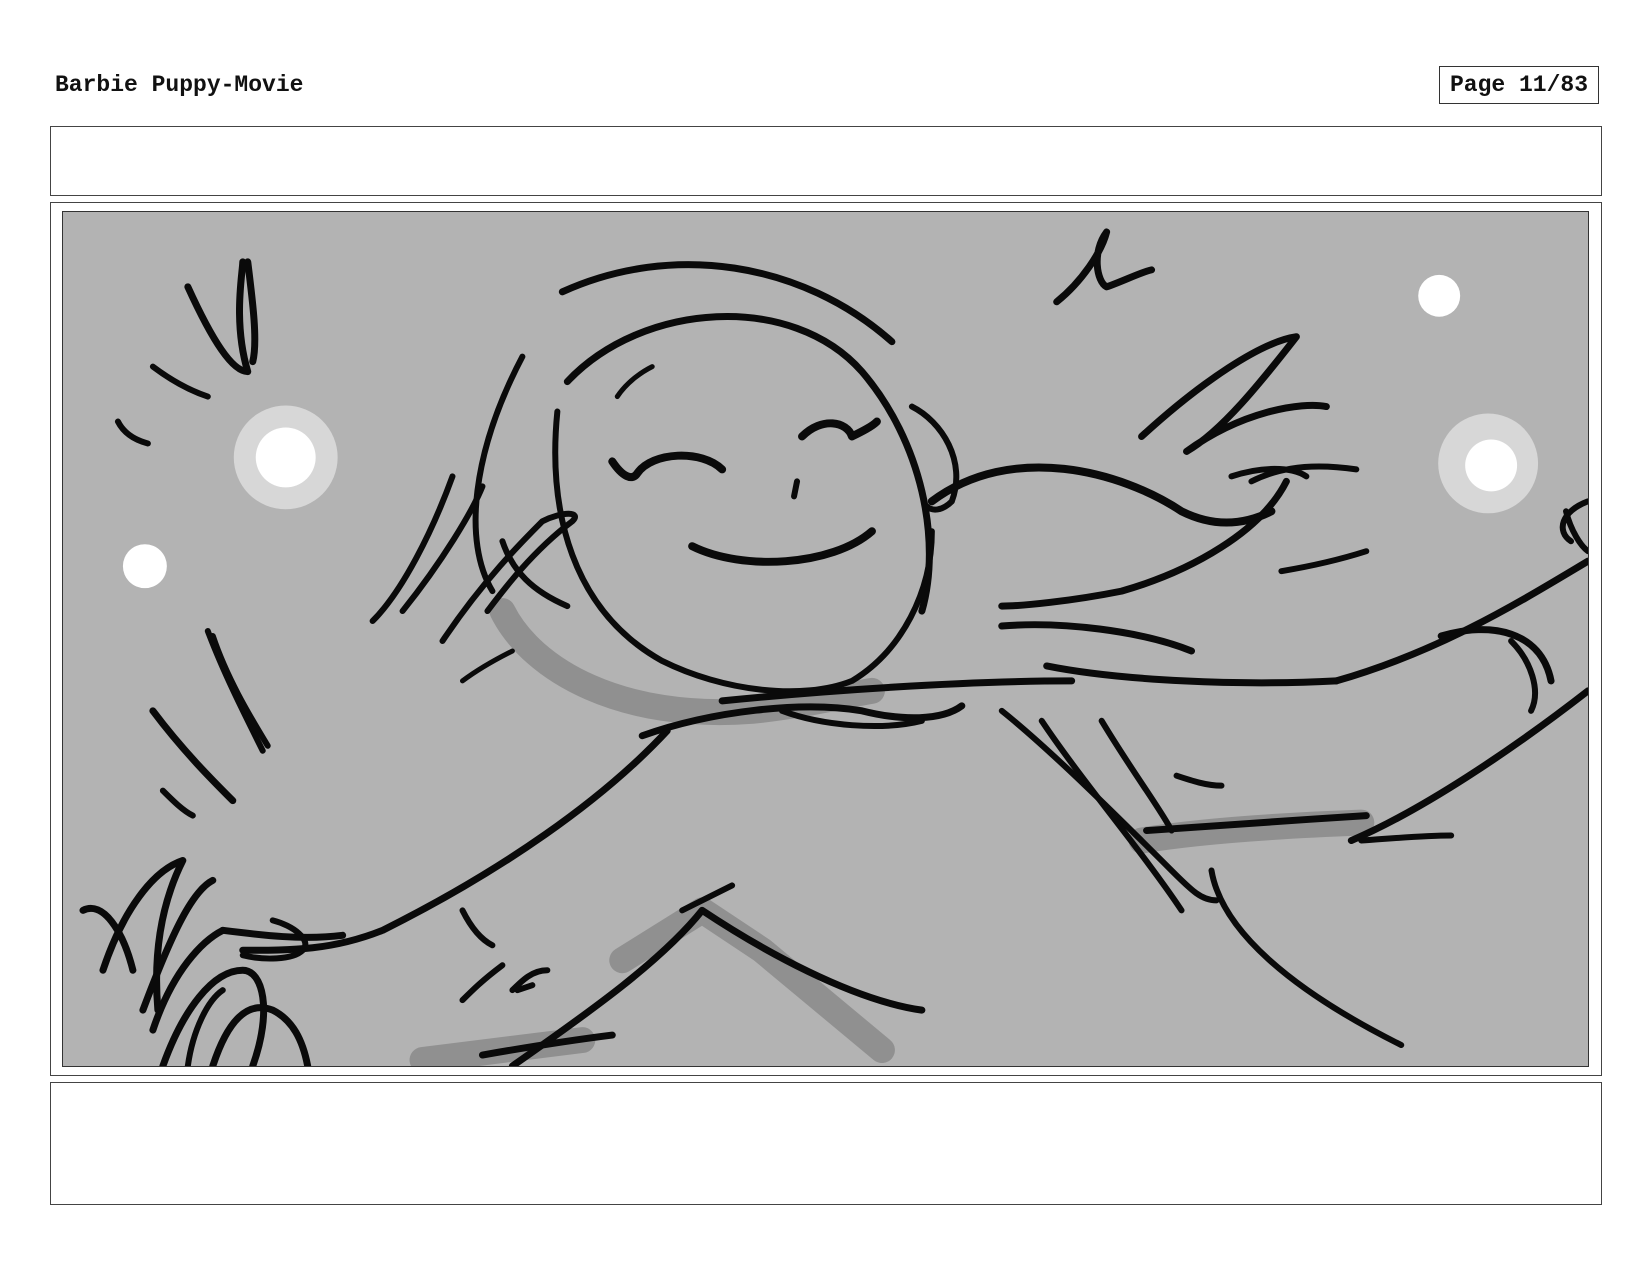 The width and height of the screenshot is (1648, 1276). What do you see at coordinates (1519, 85) in the screenshot?
I see `page-number-badge: Page 11/83` at bounding box center [1519, 85].